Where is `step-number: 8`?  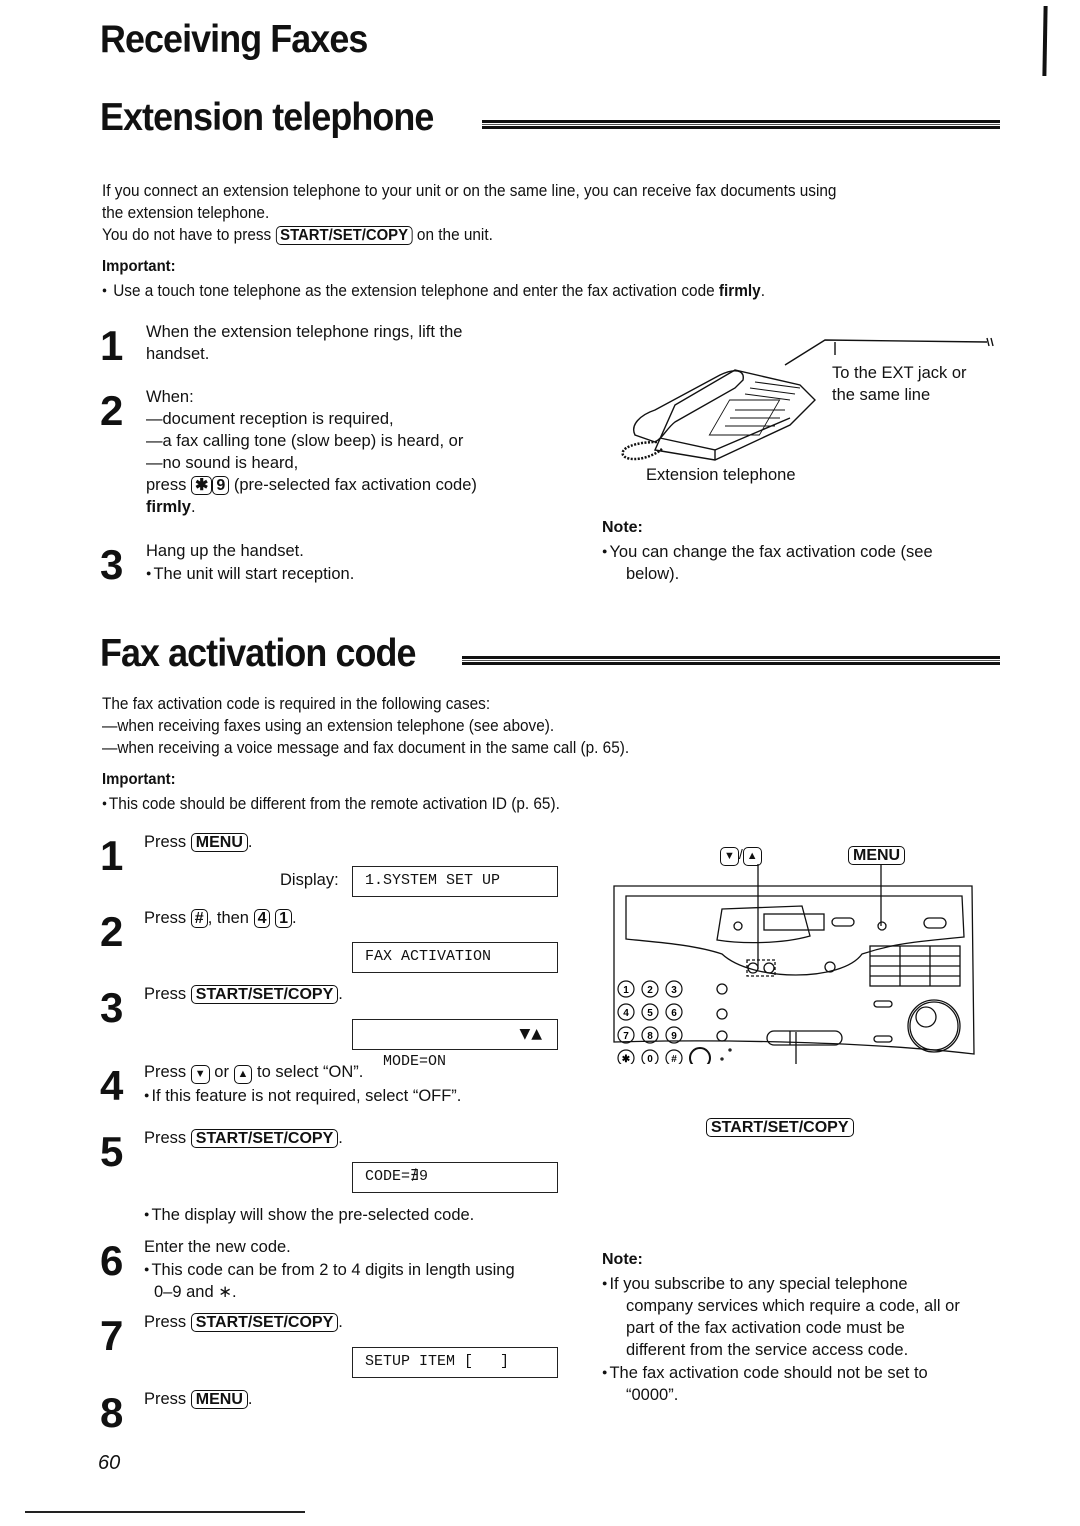
step-number: 8 is located at coordinates (112, 1412).